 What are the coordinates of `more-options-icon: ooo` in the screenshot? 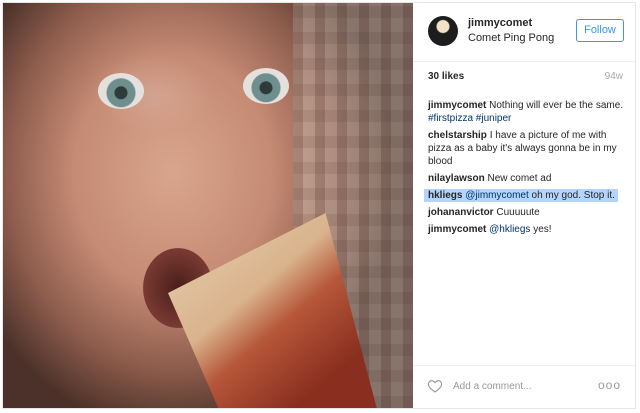 It's located at (609, 385).